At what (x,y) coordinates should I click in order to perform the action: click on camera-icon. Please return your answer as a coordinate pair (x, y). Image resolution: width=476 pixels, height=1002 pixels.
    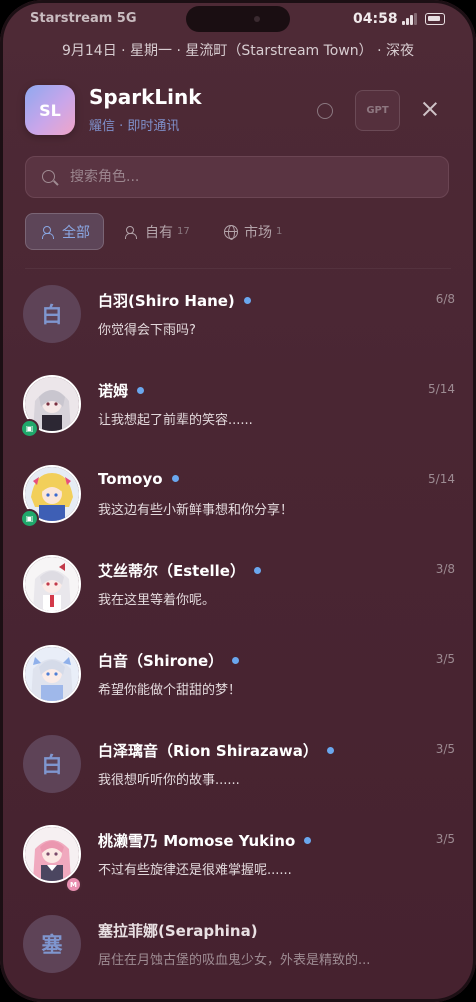
    Looking at the image, I should click on (257, 19).